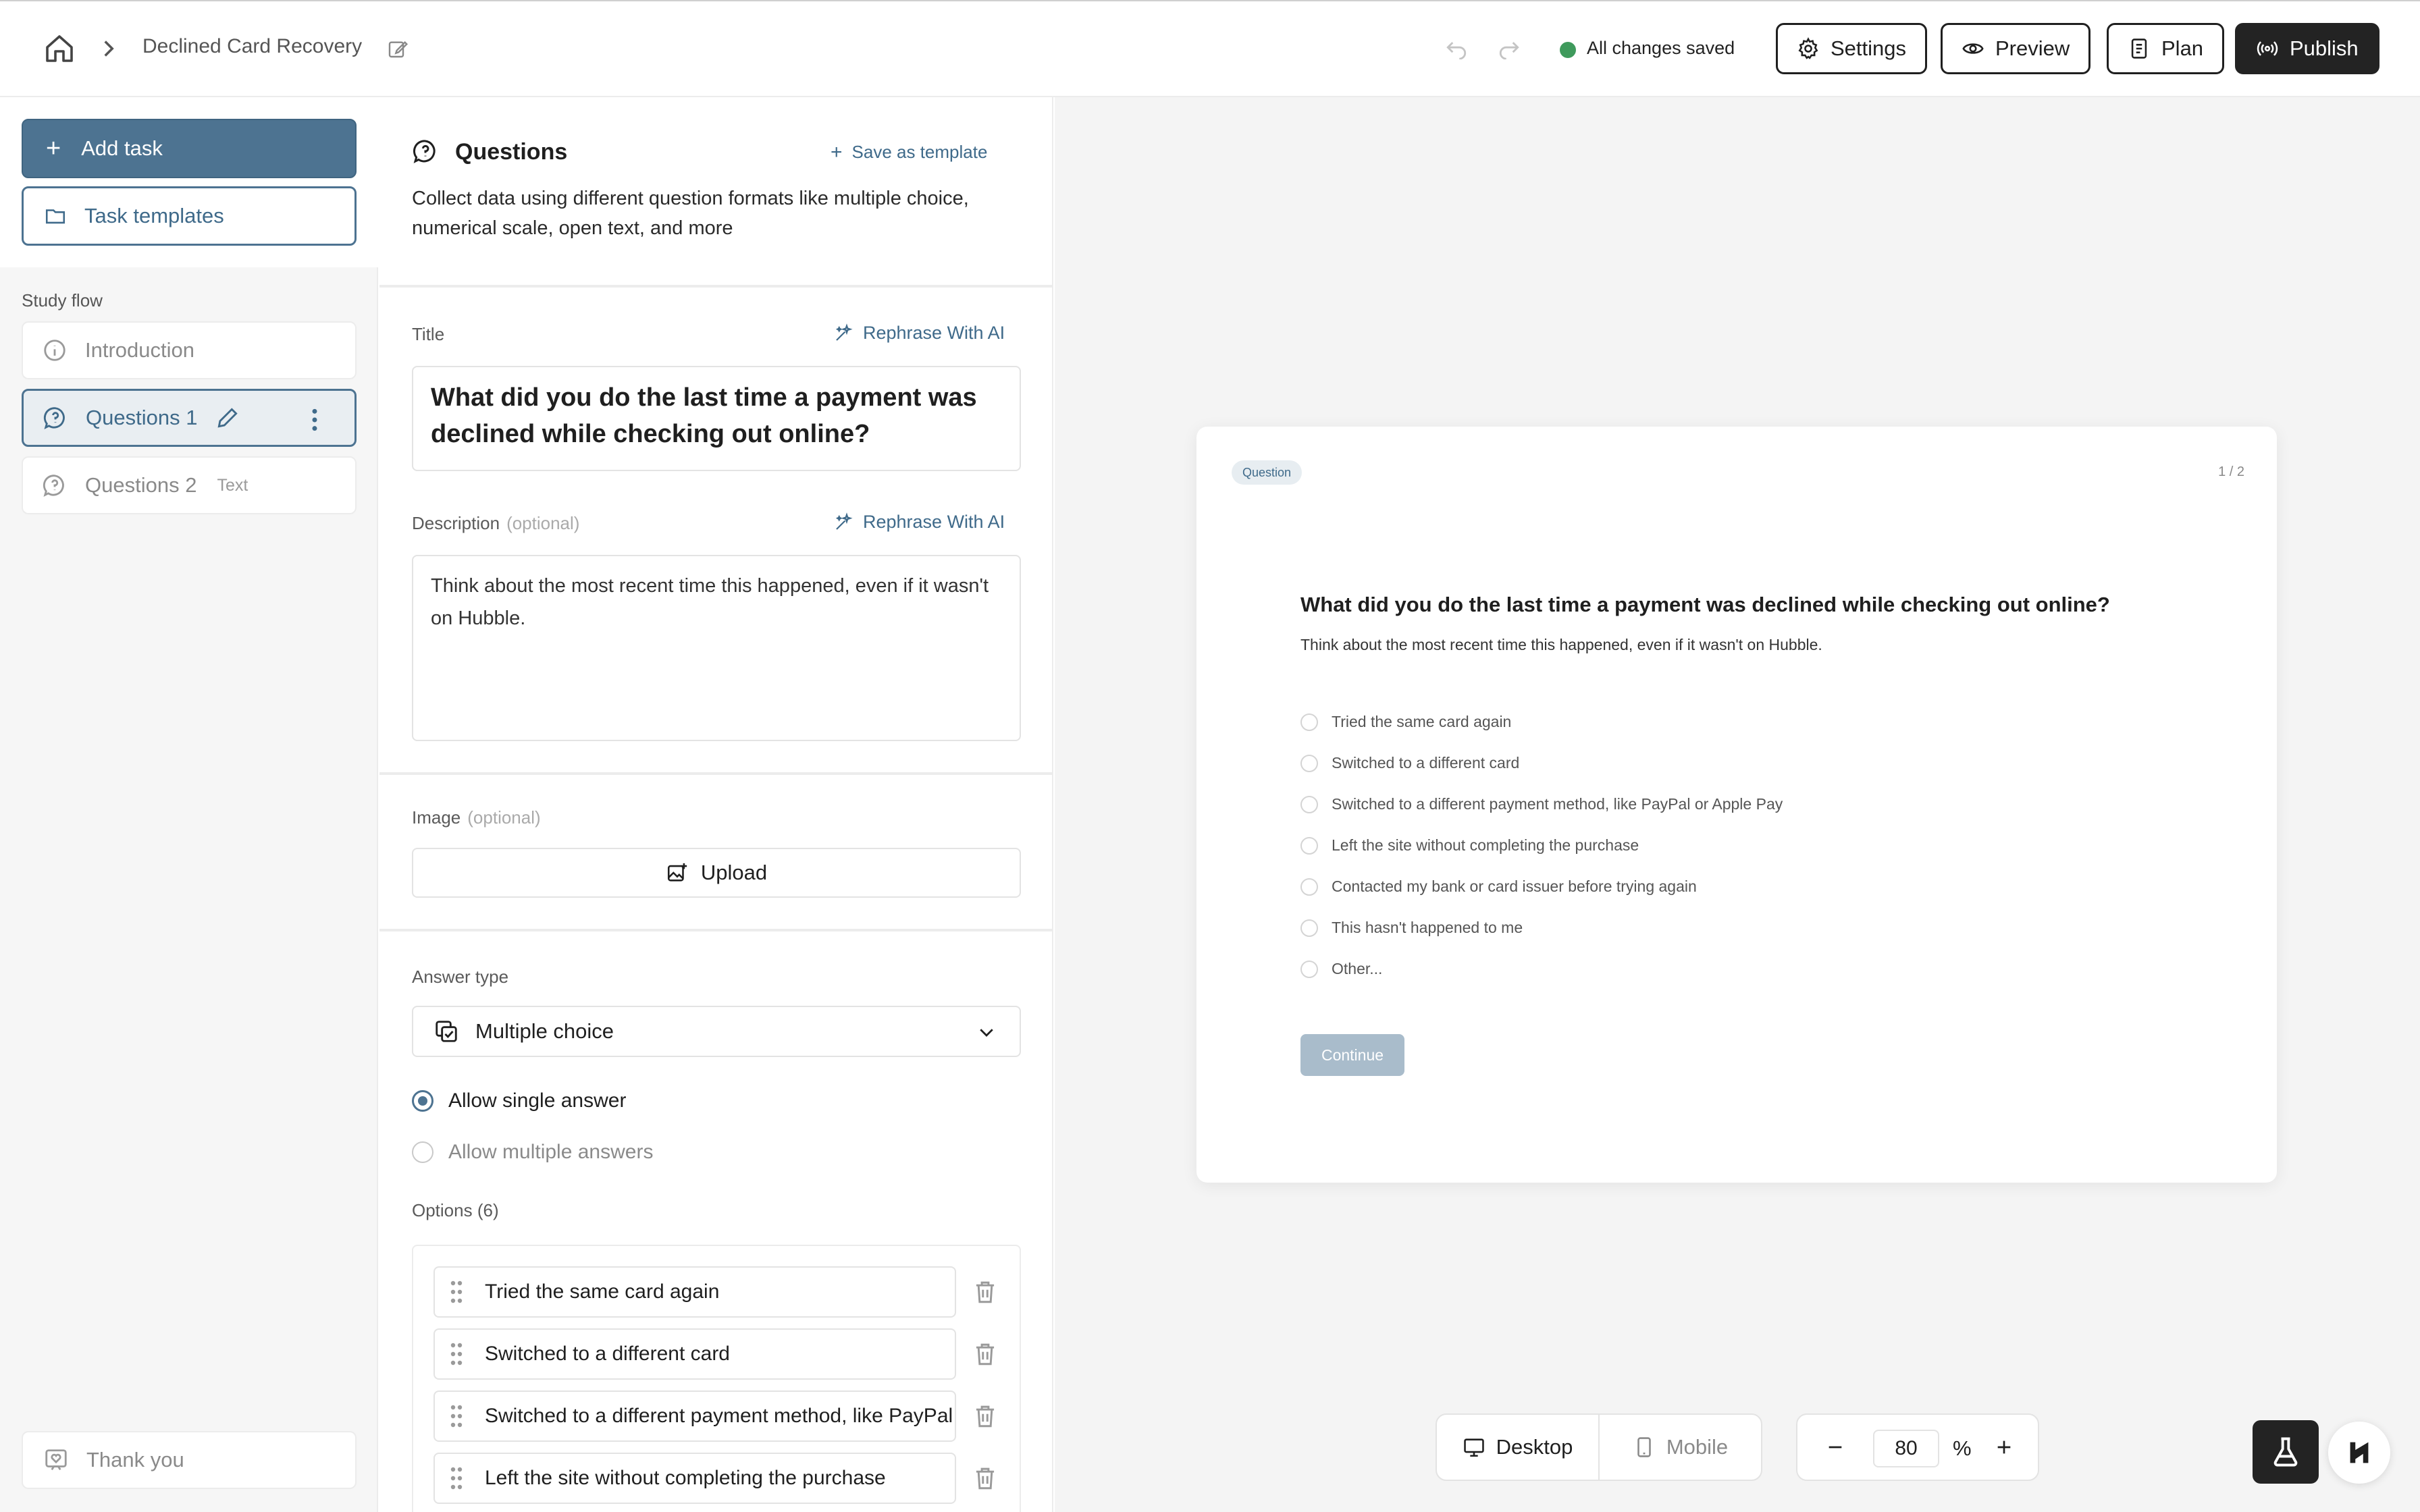  Describe the element at coordinates (398, 48) in the screenshot. I see `edit-title-icon` at that location.